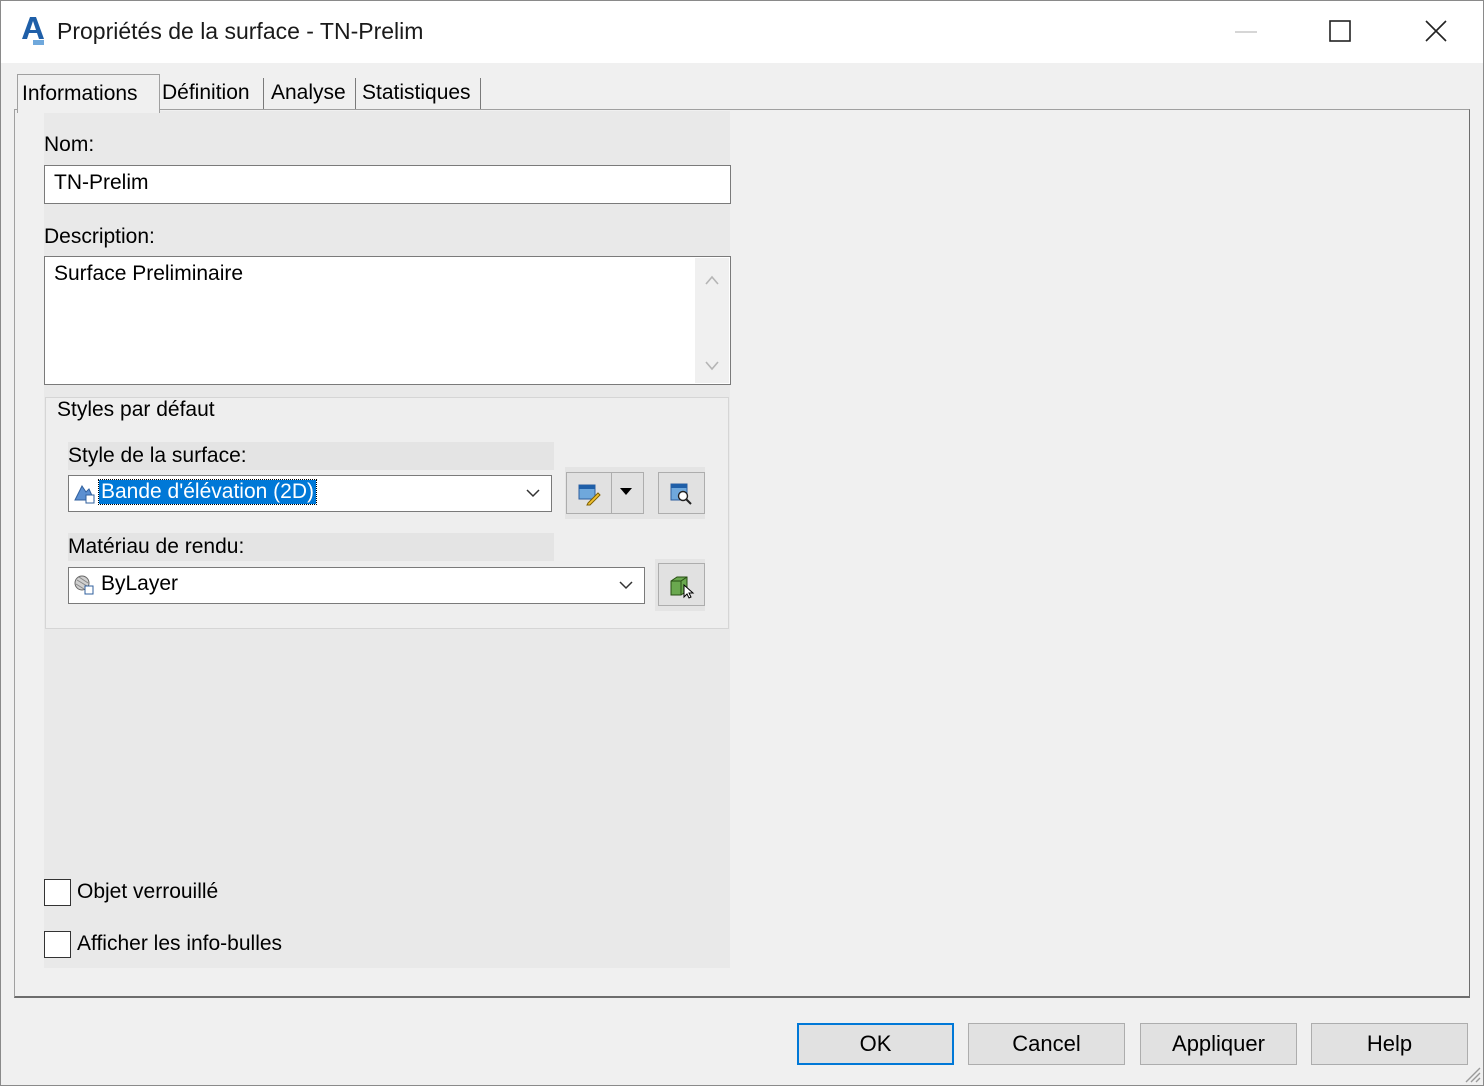 The height and width of the screenshot is (1086, 1484). I want to click on edit-style-icon, so click(589, 495).